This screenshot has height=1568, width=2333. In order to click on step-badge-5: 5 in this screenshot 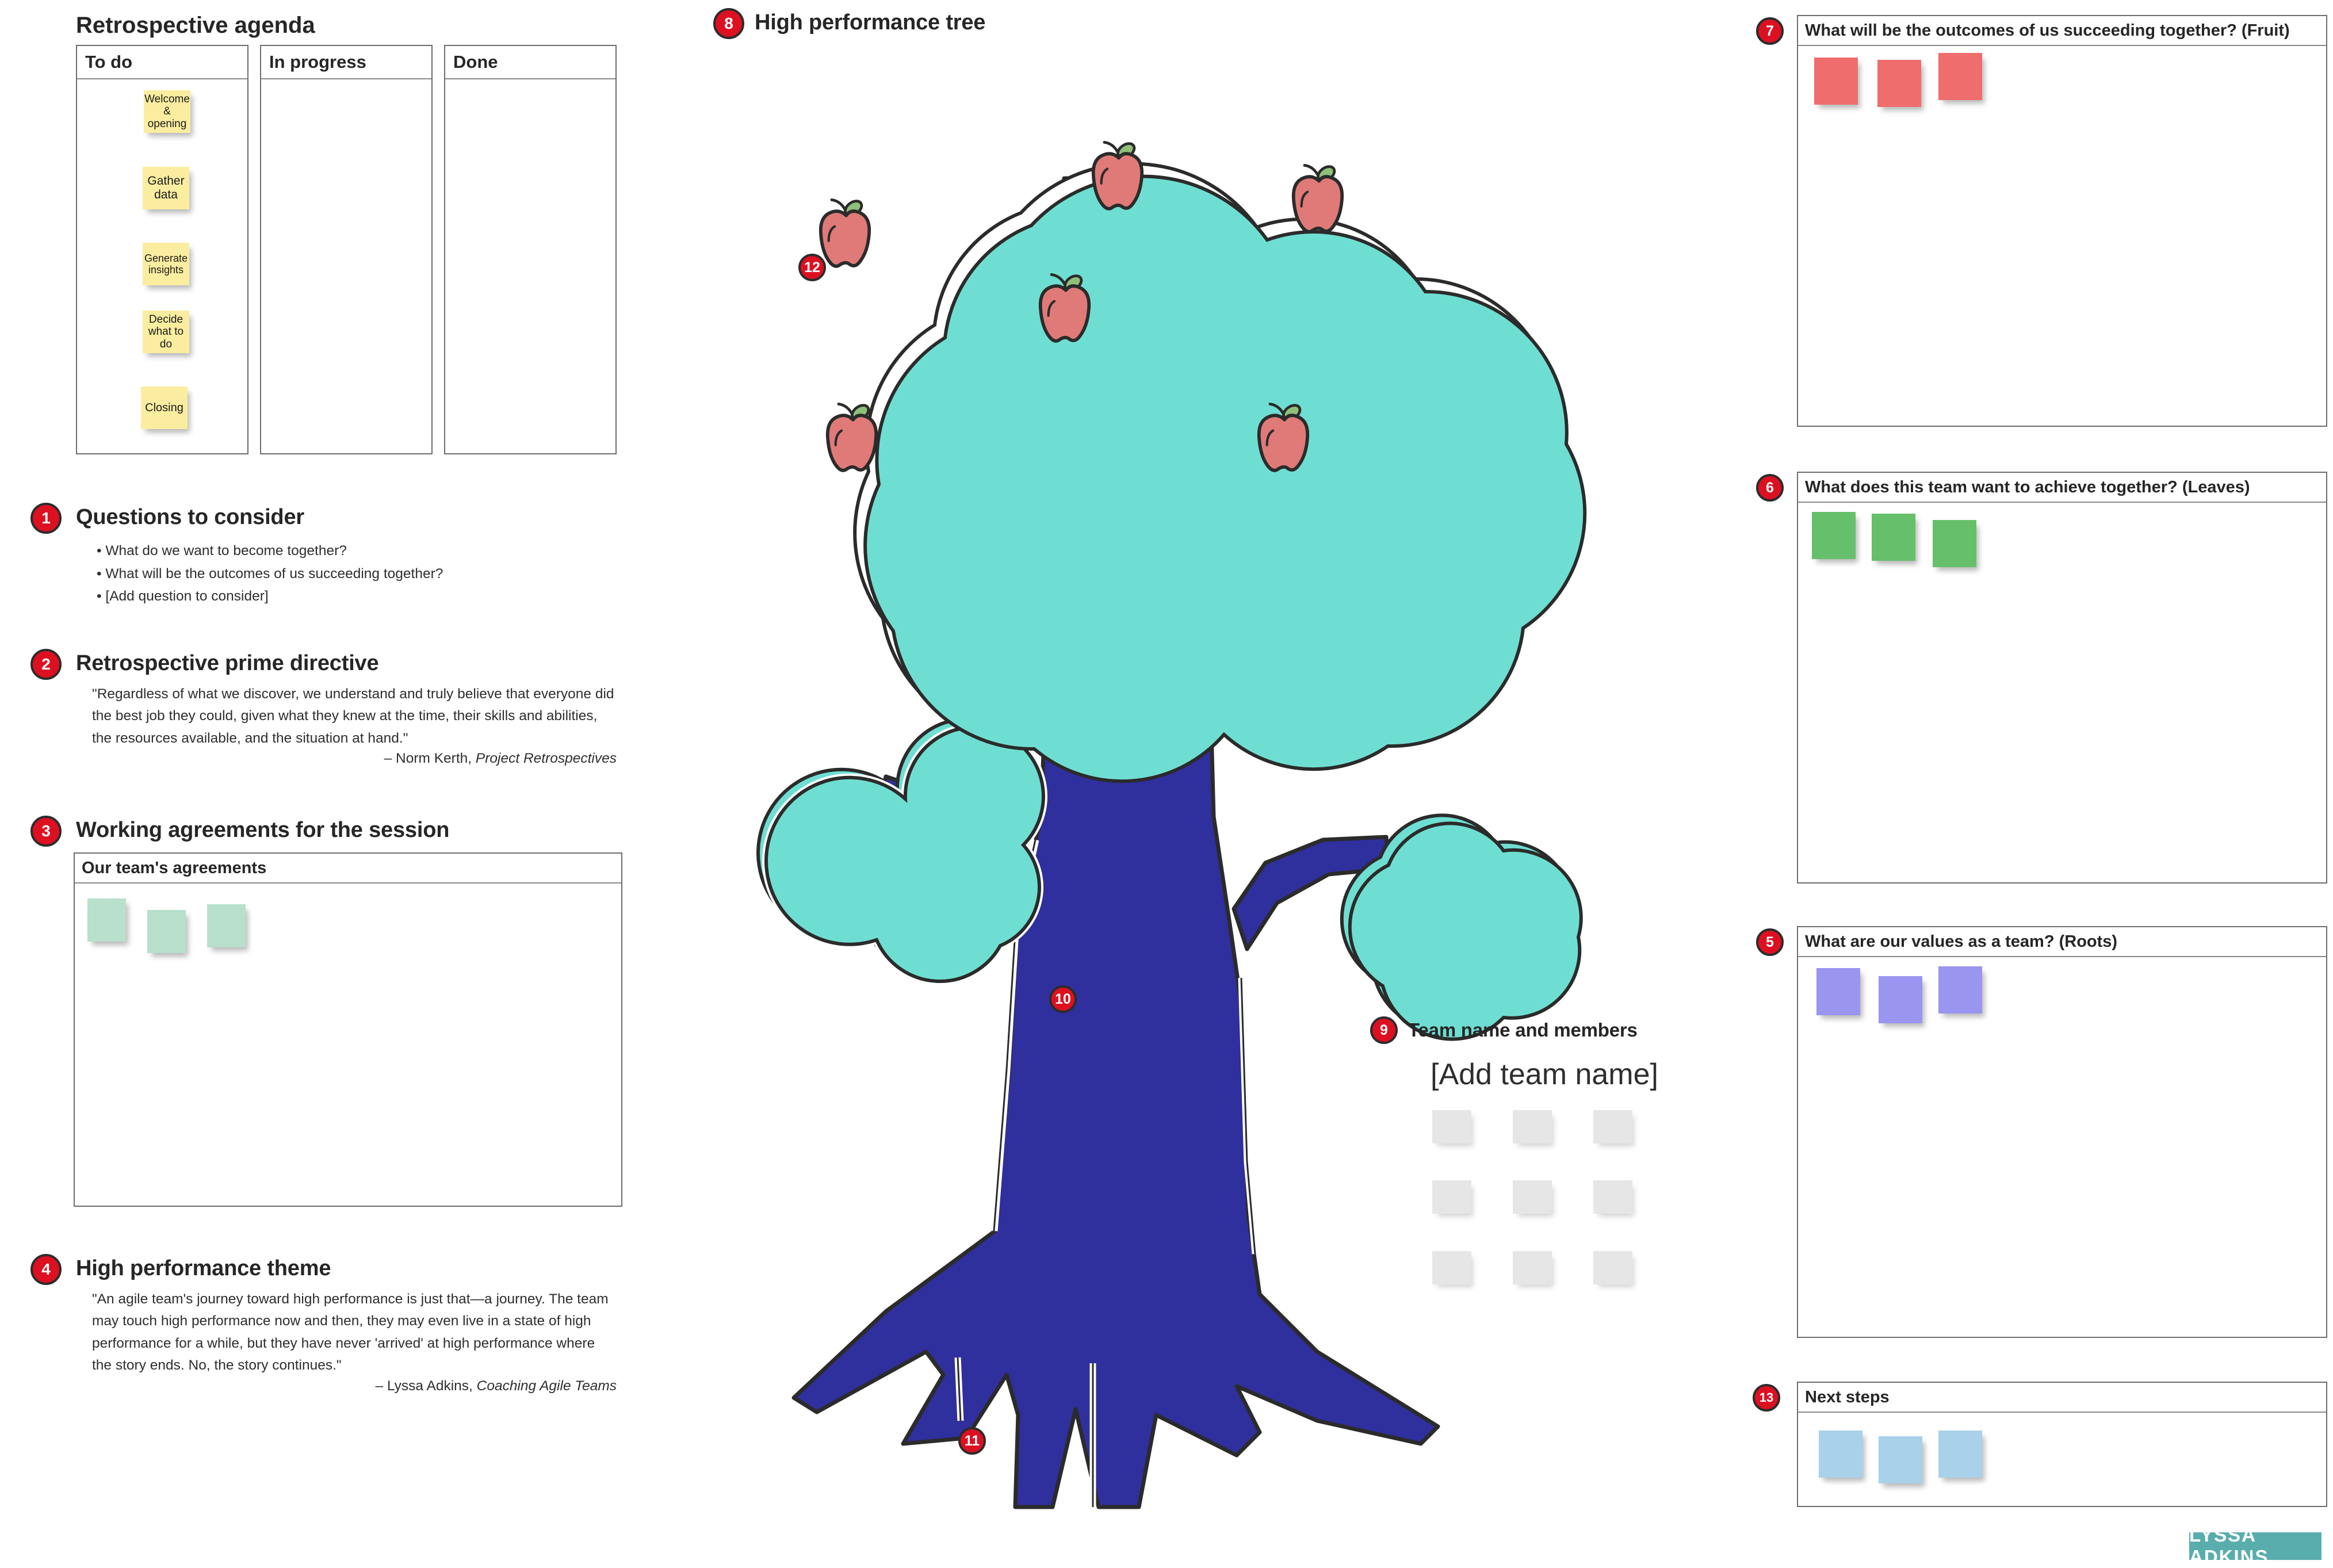, I will do `click(1770, 942)`.